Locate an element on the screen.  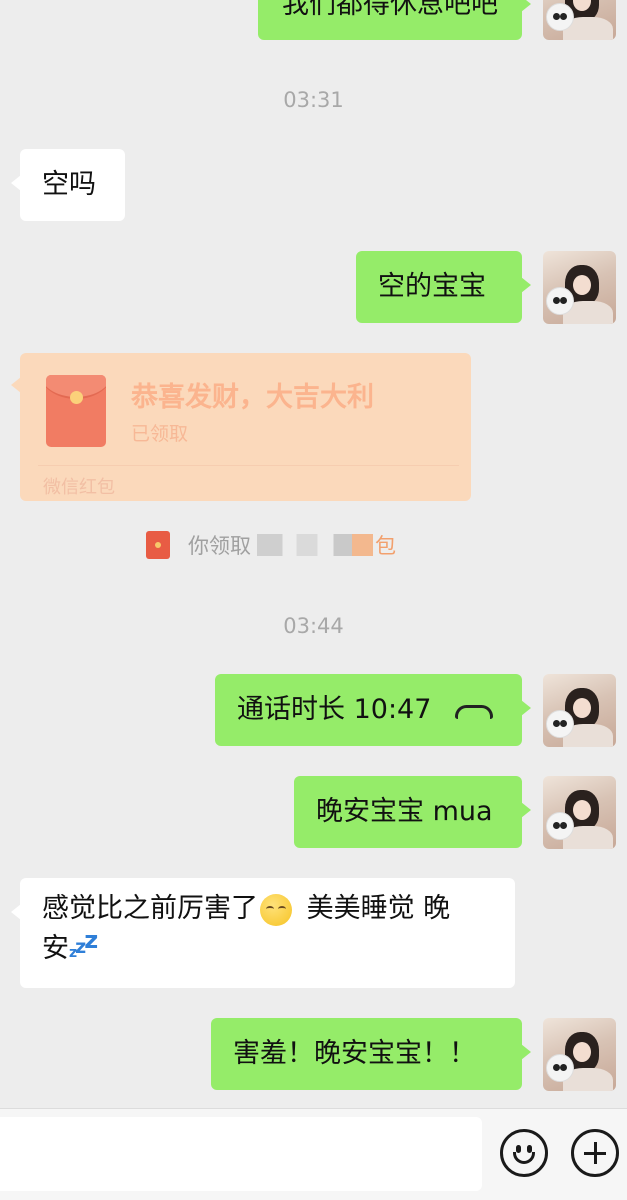
system-notice-link: 包 is located at coordinates (385, 545).